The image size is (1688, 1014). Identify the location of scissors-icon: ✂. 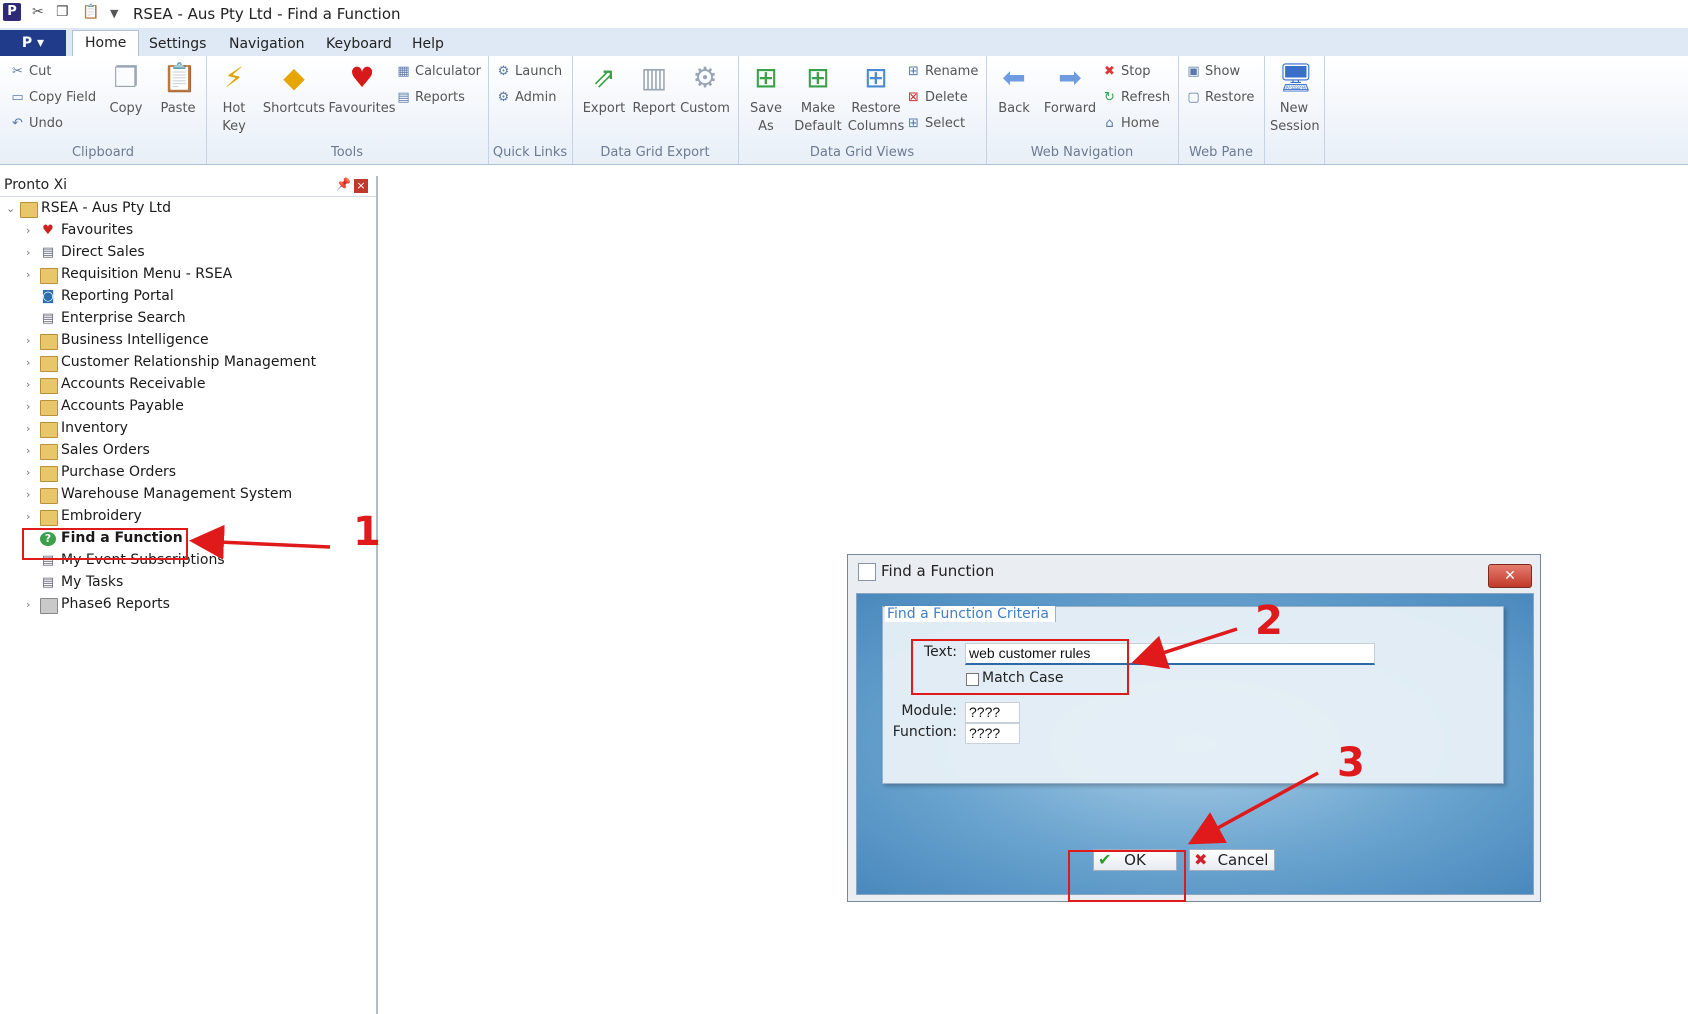
(17, 71).